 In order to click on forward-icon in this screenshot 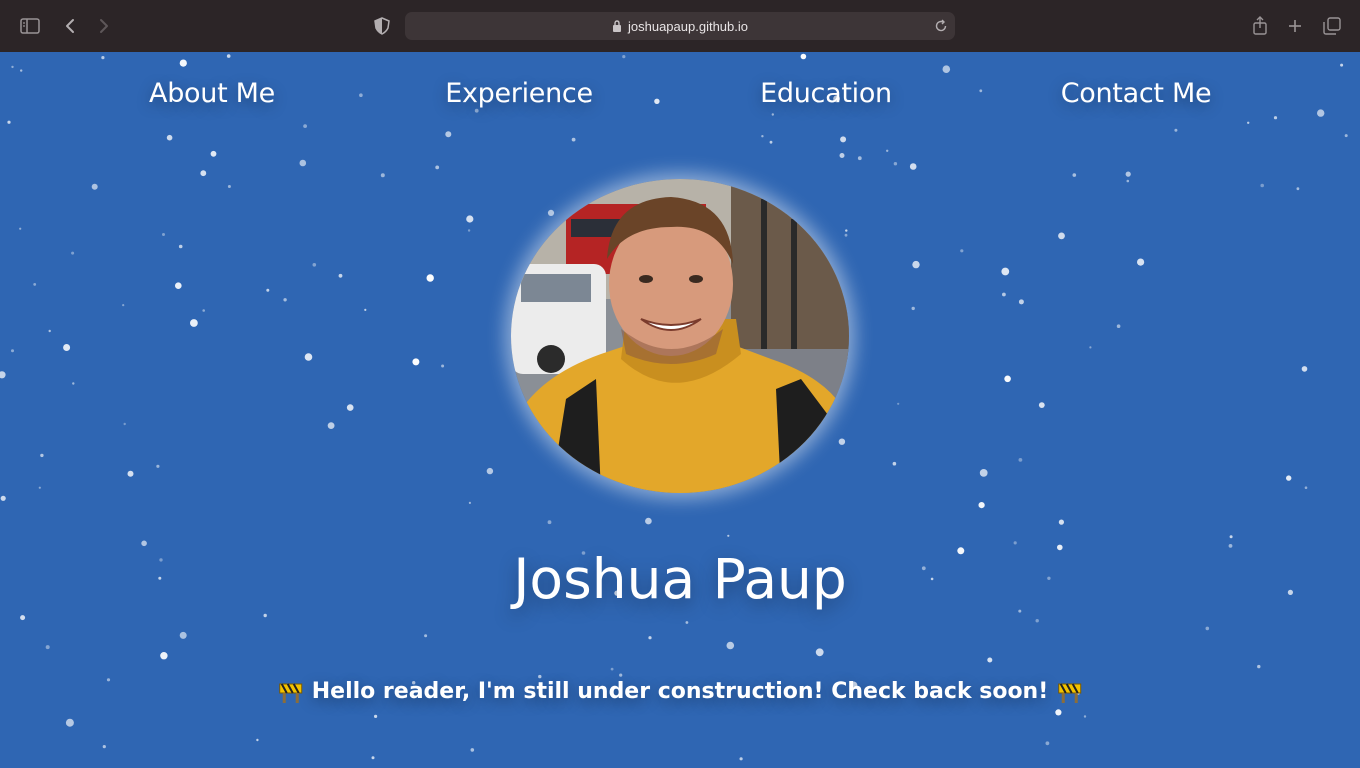, I will do `click(104, 26)`.